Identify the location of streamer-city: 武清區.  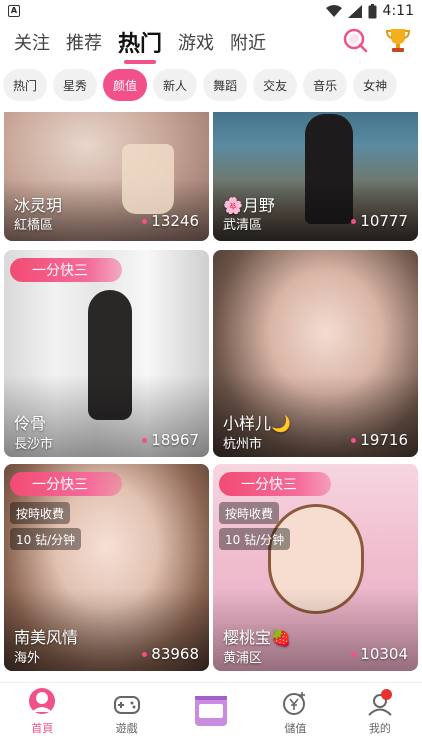
(243, 225).